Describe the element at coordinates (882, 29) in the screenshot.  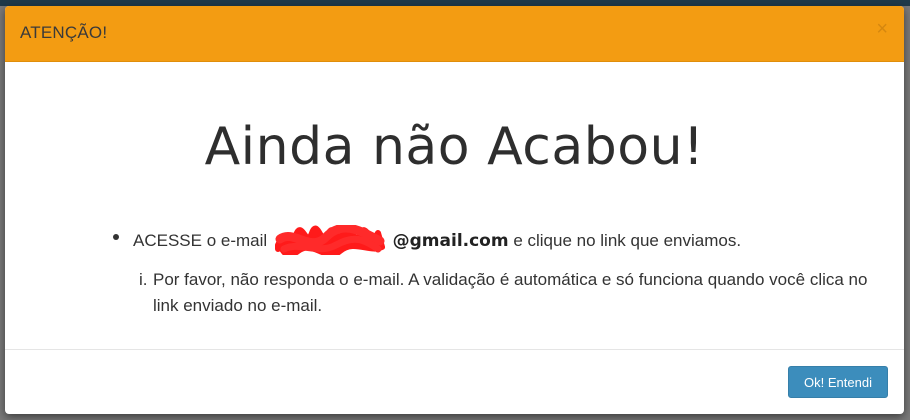
I see `close-icon: ×` at that location.